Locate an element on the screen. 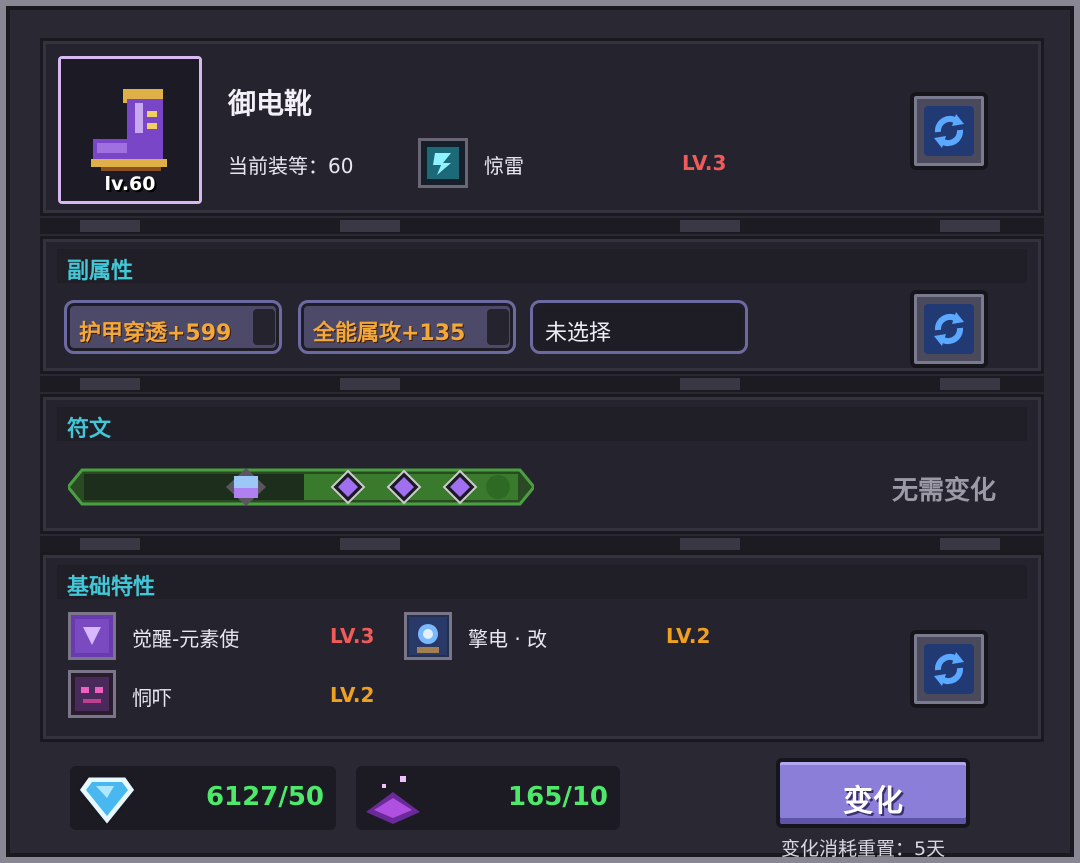  electric-trait-icon is located at coordinates (428, 636).